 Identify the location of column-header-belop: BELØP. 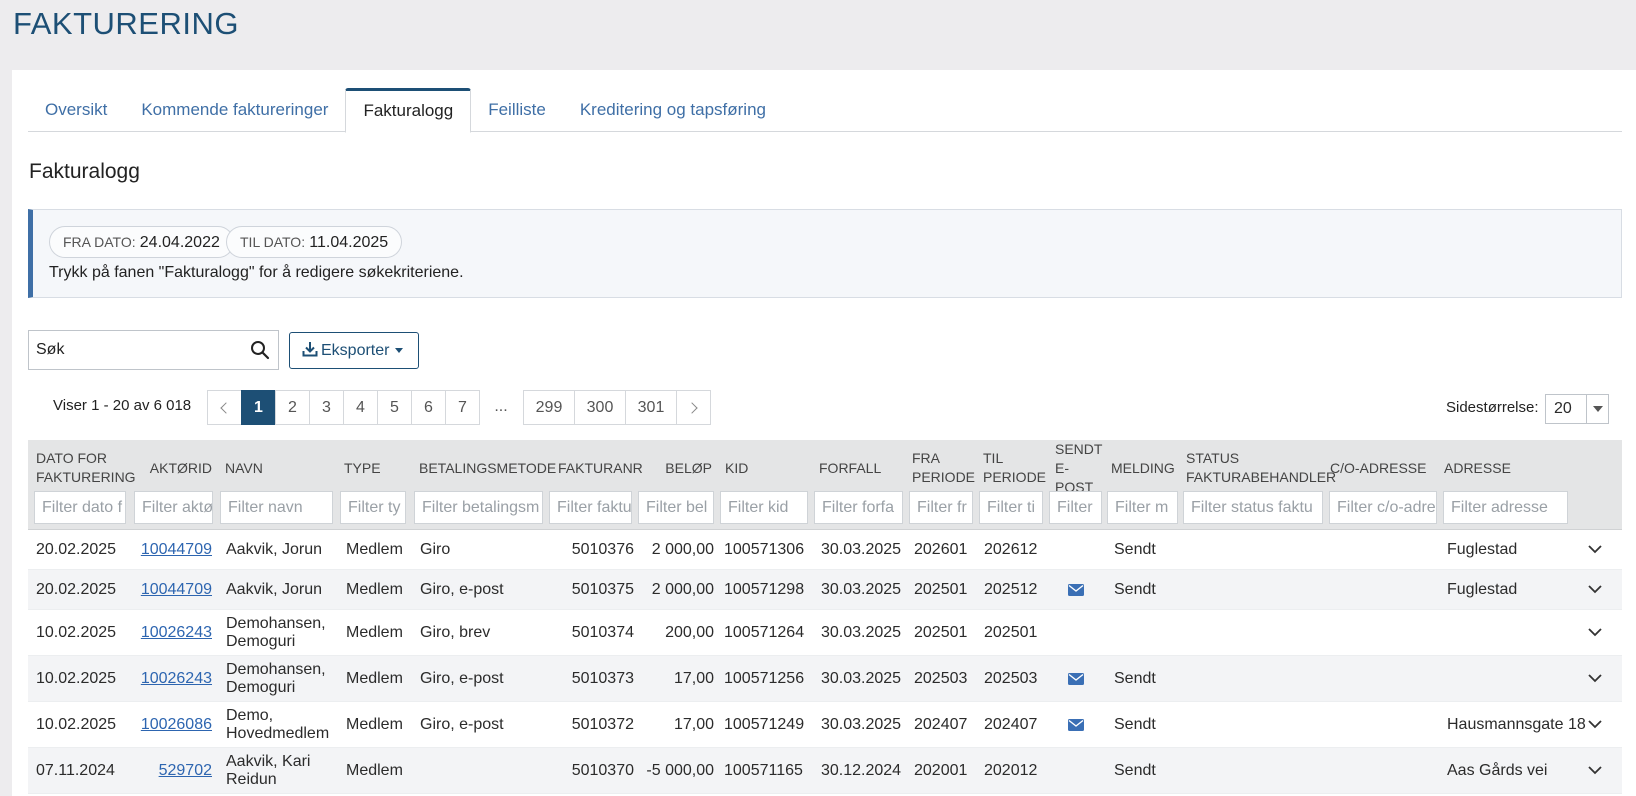
(680, 468).